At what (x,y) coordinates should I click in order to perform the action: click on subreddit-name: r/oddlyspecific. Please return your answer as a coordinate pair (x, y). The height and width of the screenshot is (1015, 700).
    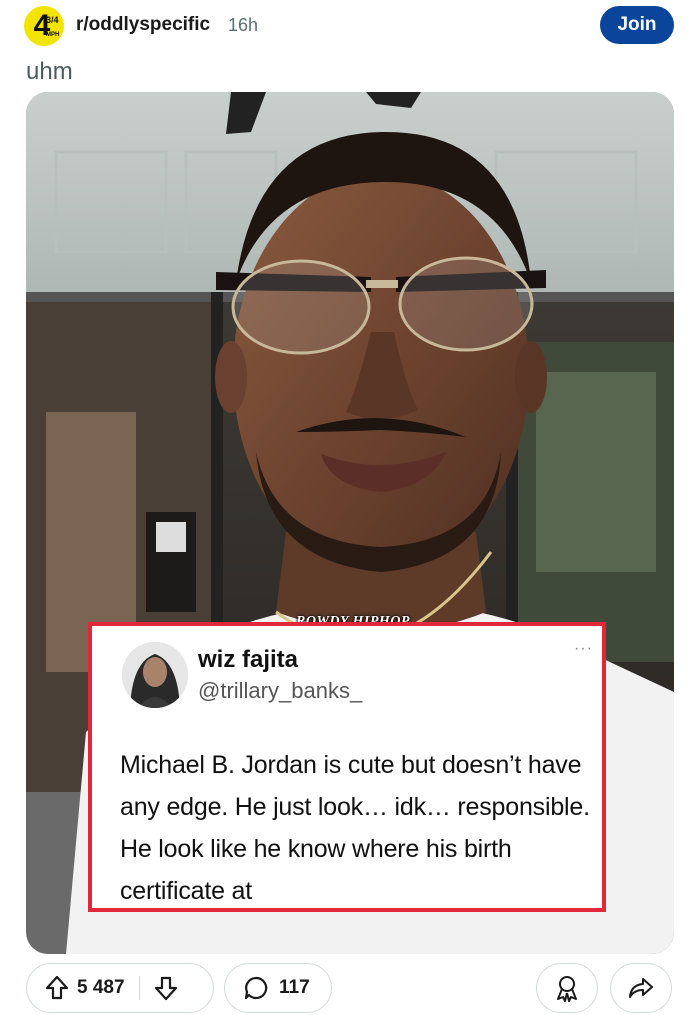
    Looking at the image, I should click on (143, 25).